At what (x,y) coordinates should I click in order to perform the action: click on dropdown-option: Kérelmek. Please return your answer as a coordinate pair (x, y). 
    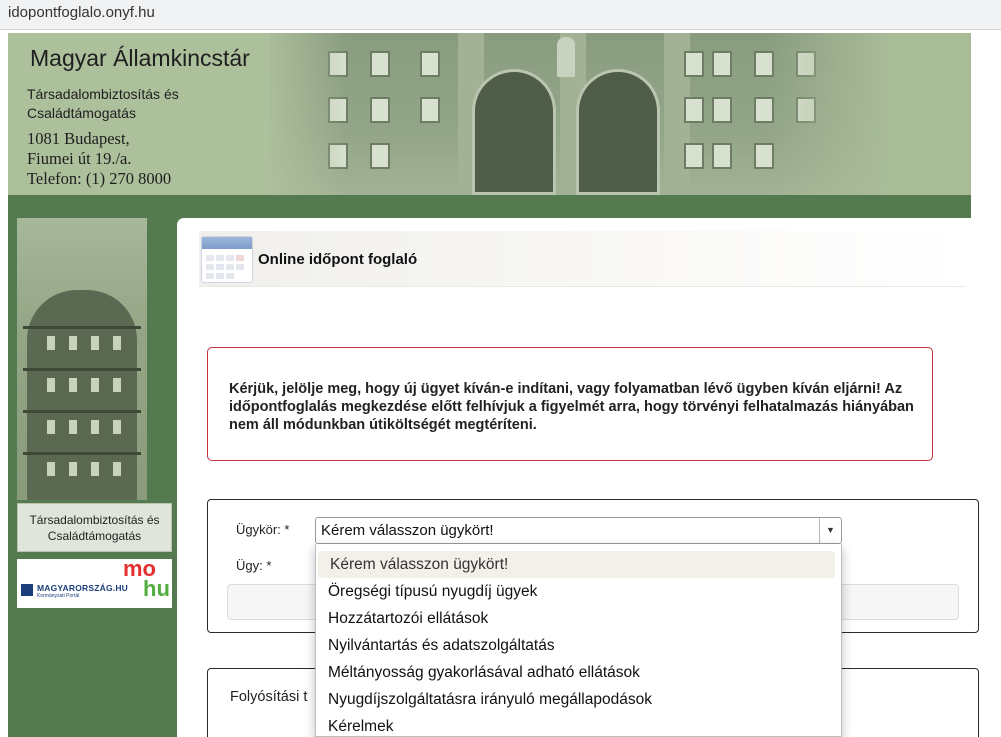
    Looking at the image, I should click on (578, 724).